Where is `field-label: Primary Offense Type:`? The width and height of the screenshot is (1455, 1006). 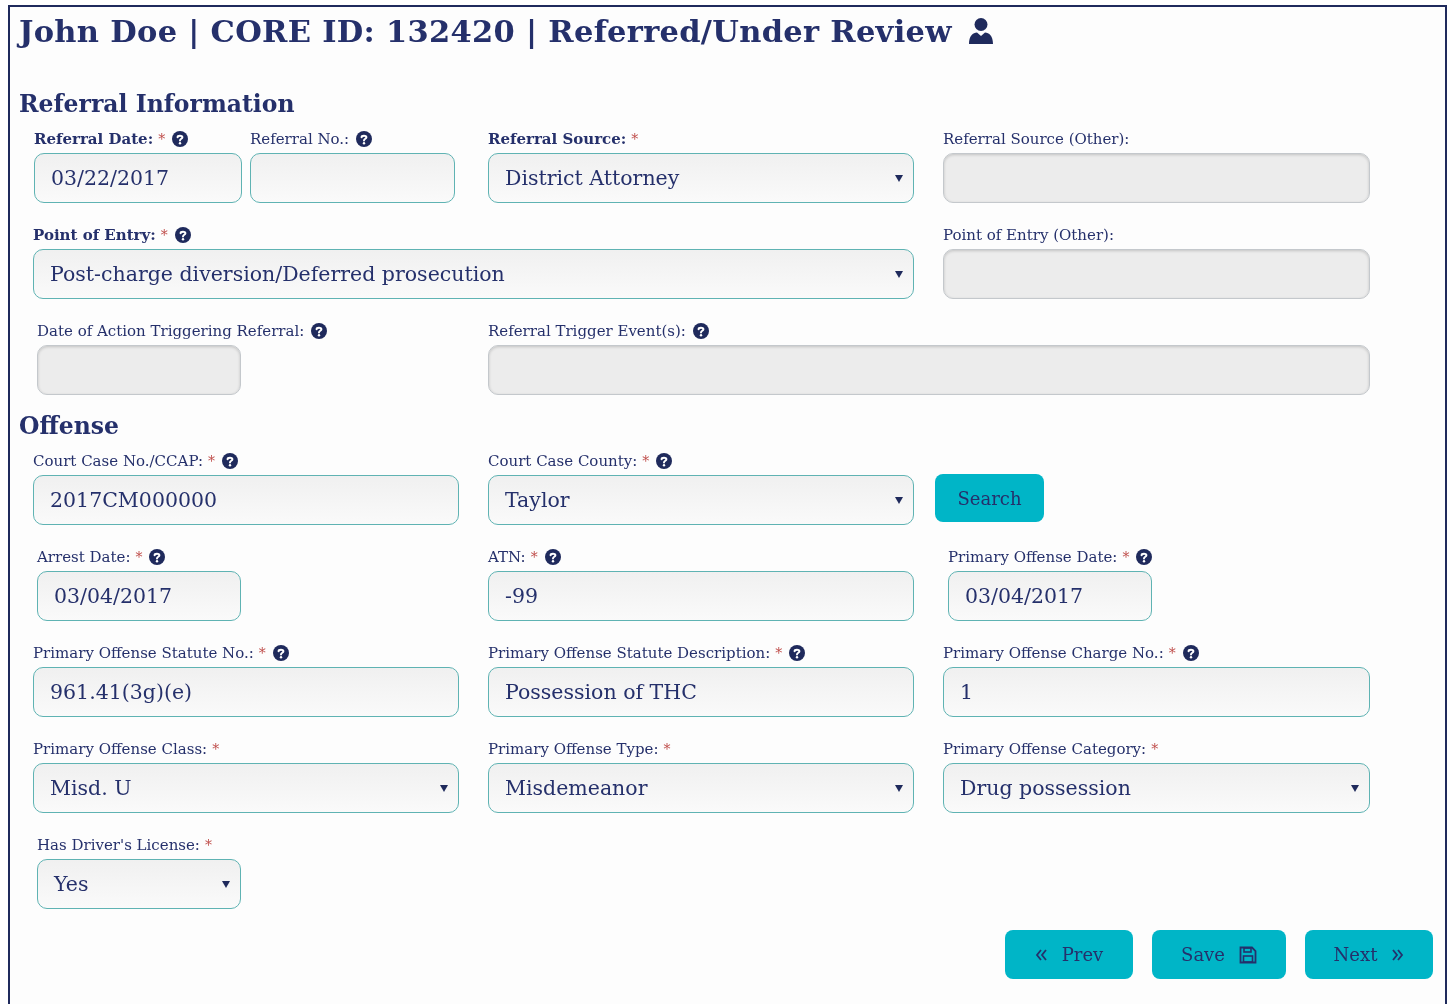
field-label: Primary Offense Type: is located at coordinates (573, 749).